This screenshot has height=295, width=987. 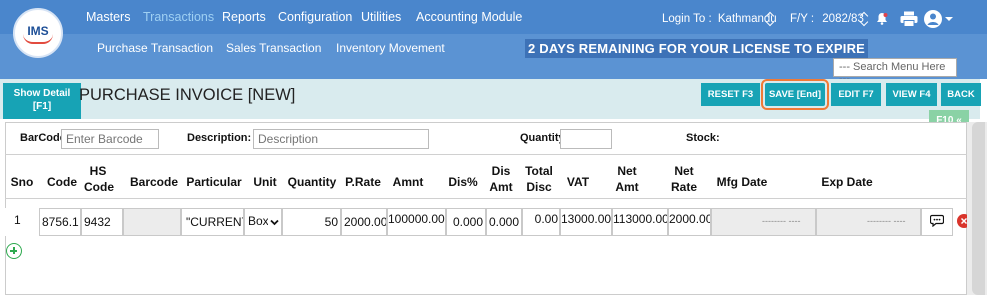 What do you see at coordinates (962, 221) in the screenshot?
I see `delete-icon` at bounding box center [962, 221].